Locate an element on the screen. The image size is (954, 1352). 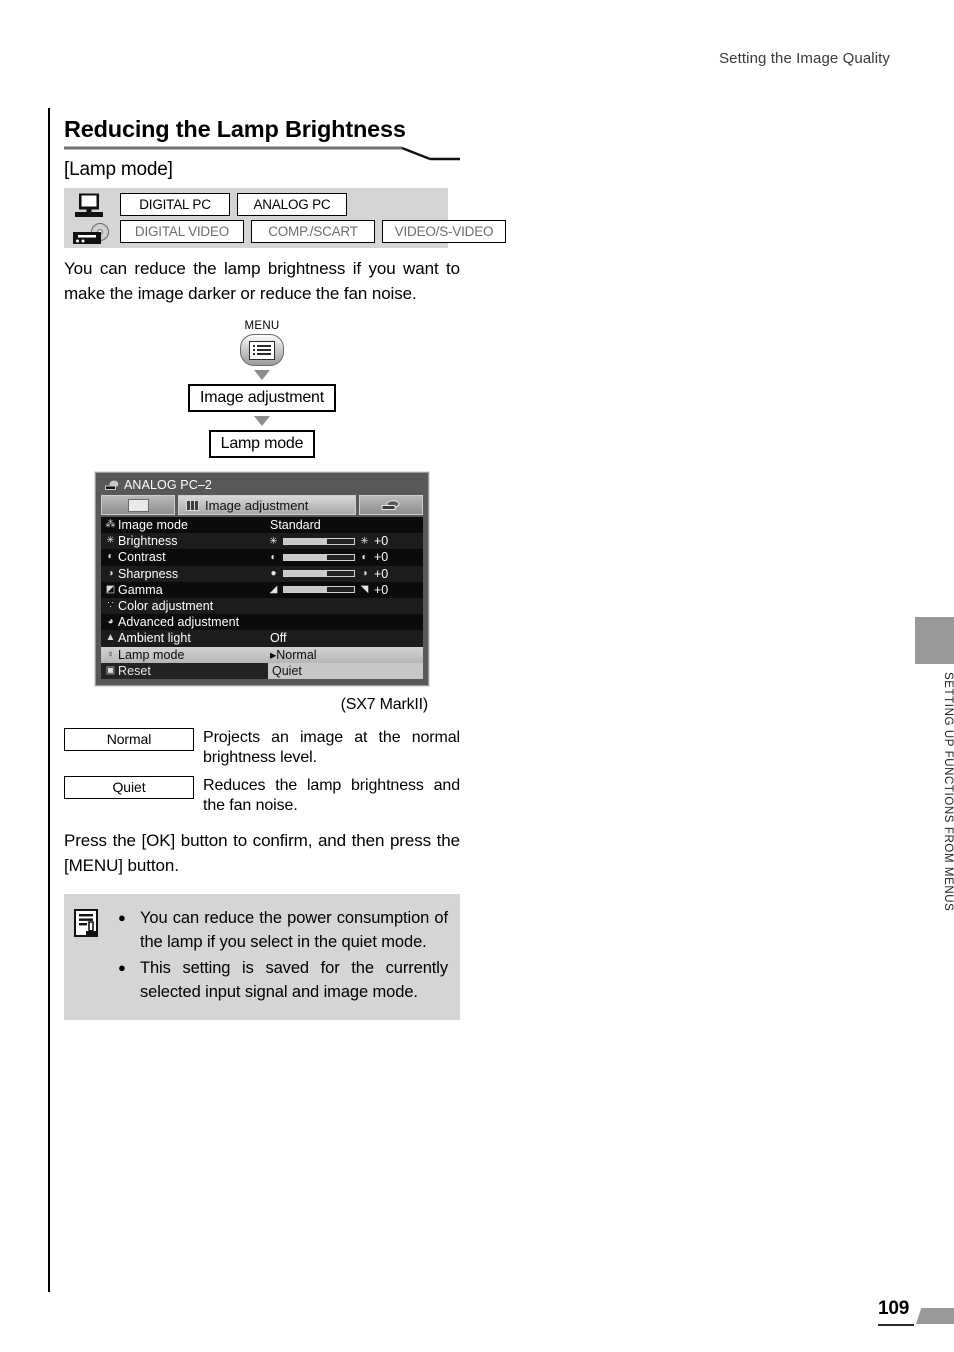
osd-caption: (SX7 MarkII) is located at coordinates (384, 704).